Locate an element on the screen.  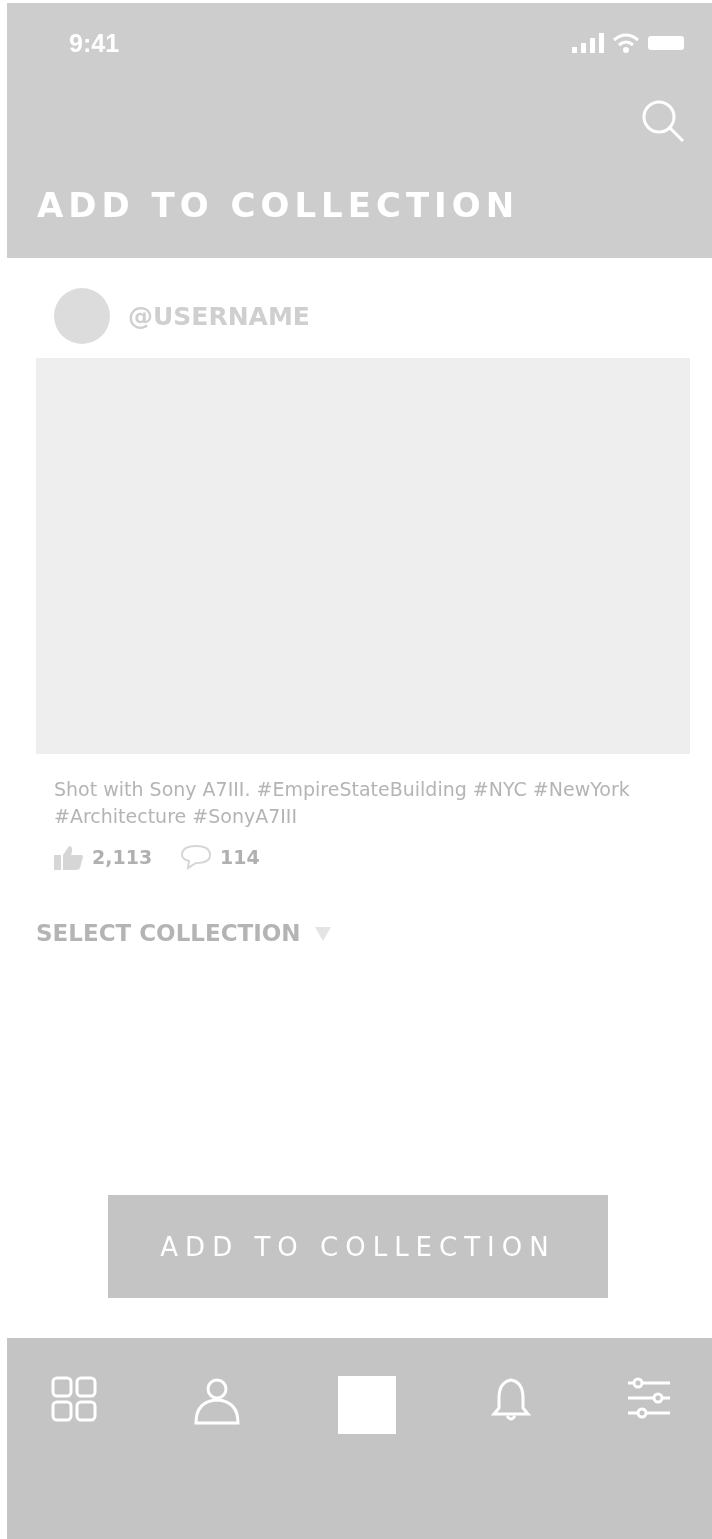
avatar is located at coordinates (82, 316).